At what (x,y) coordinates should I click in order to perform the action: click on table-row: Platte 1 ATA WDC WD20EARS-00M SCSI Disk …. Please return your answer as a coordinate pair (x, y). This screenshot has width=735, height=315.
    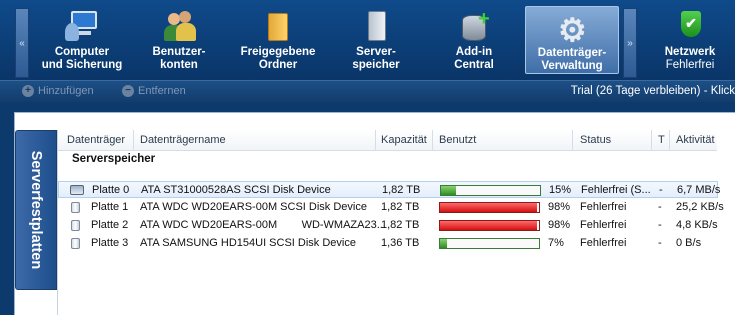
    Looking at the image, I should click on (391, 207).